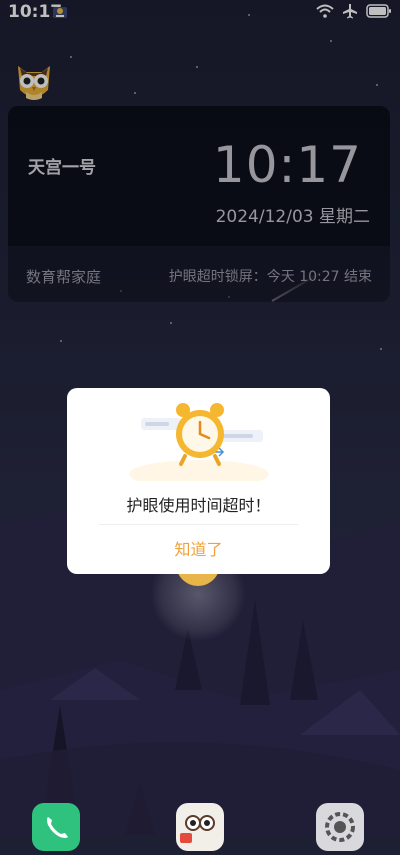  I want to click on eye-protection-dialog: 护眼使用时间超时！ 知道了, so click(198, 481).